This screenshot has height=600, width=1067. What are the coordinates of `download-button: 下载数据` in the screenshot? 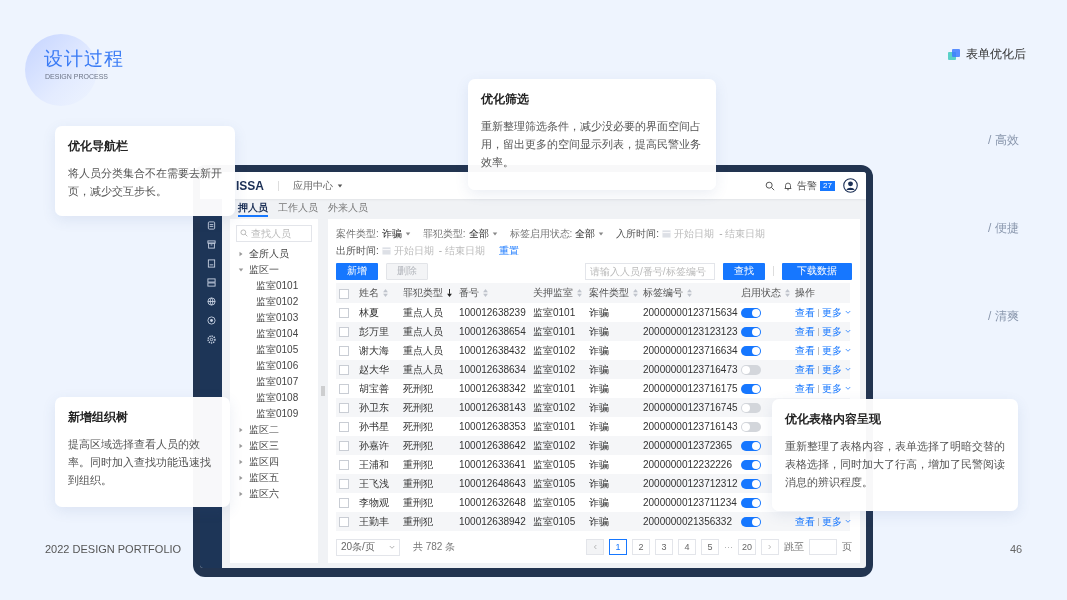 It's located at (817, 271).